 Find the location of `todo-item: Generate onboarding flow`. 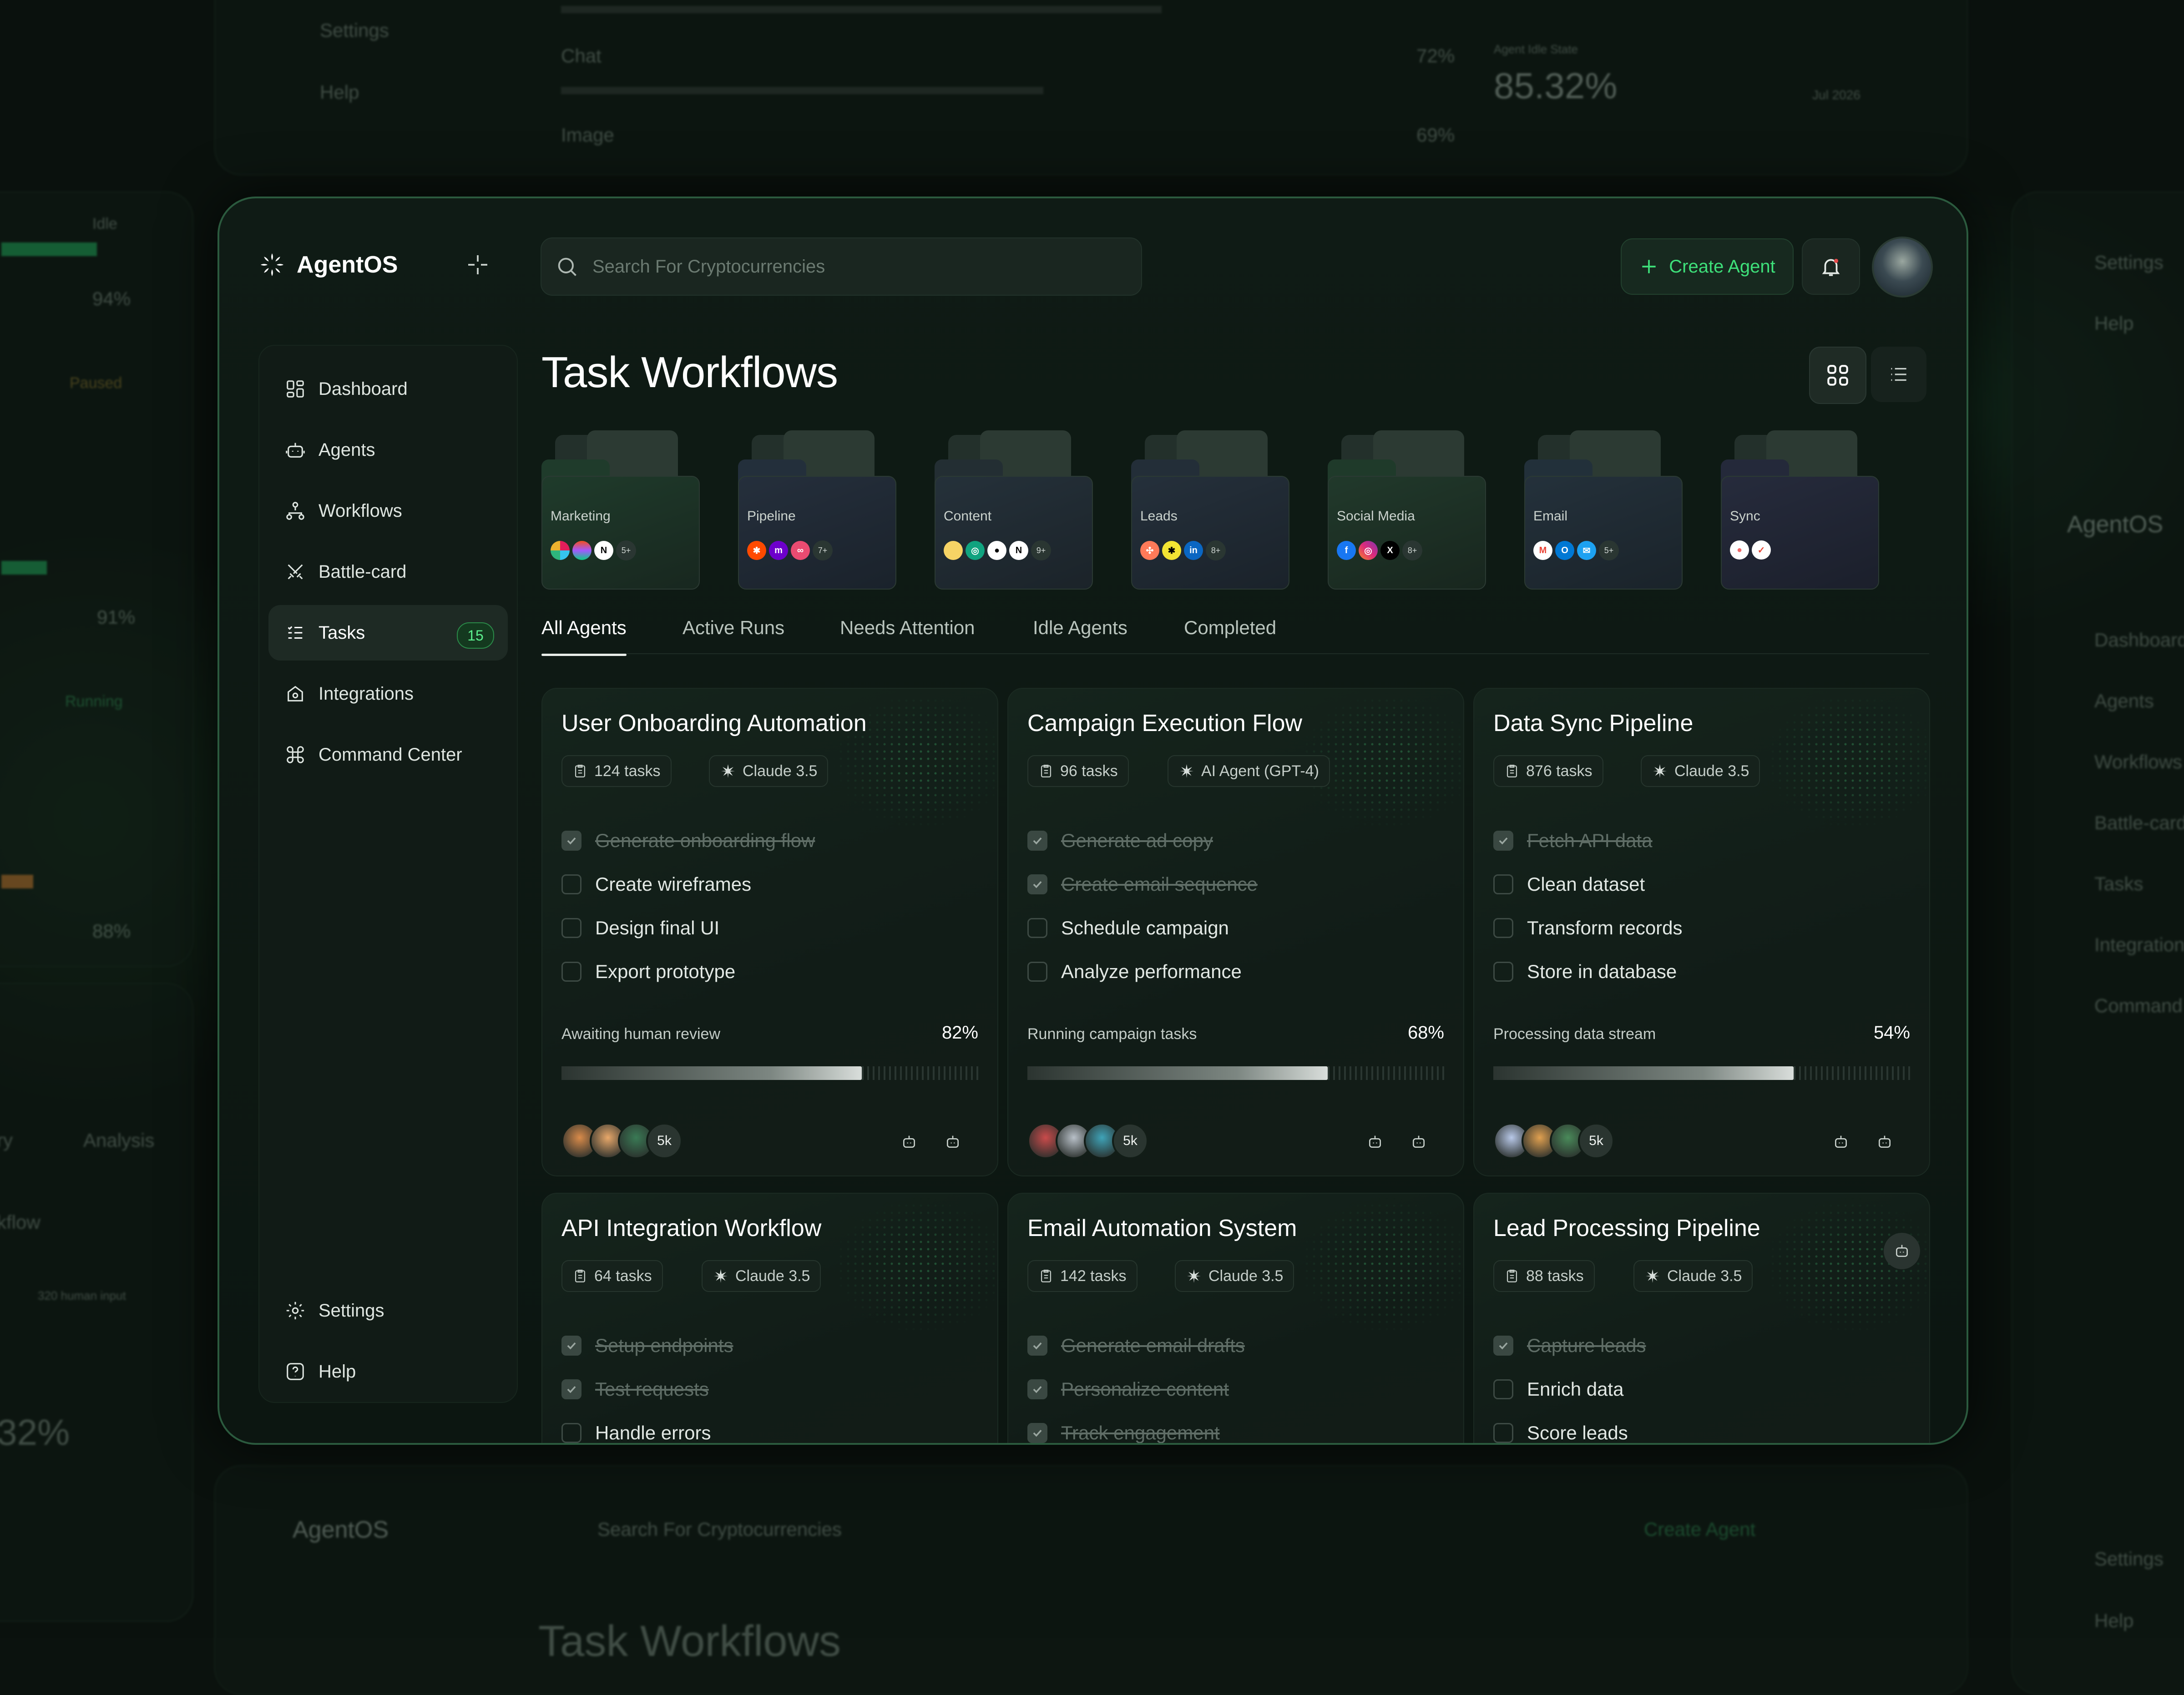

todo-item: Generate onboarding flow is located at coordinates (688, 841).